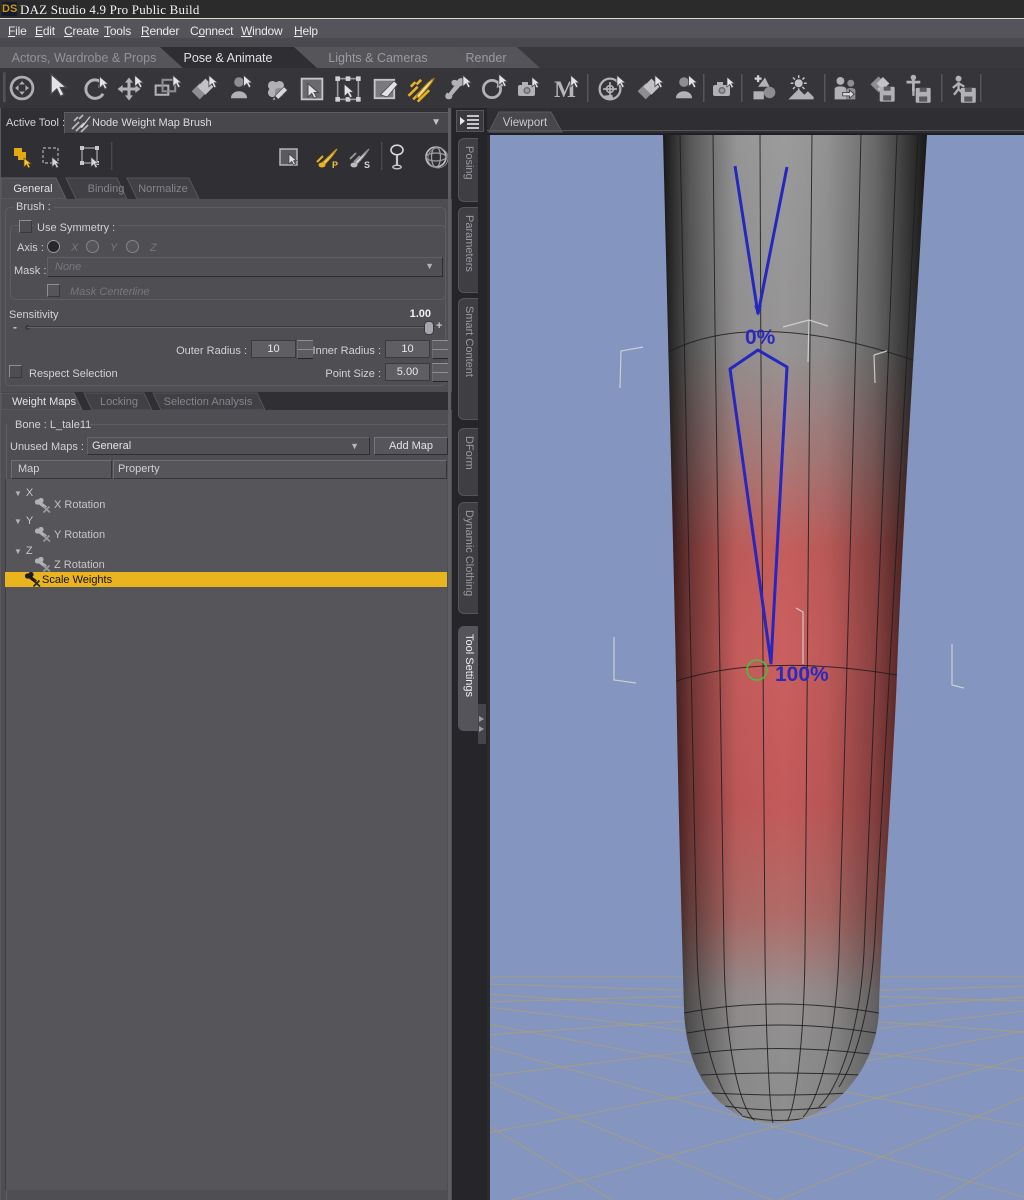 This screenshot has height=1200, width=1024. I want to click on svg-text: Normalize, so click(163, 189).